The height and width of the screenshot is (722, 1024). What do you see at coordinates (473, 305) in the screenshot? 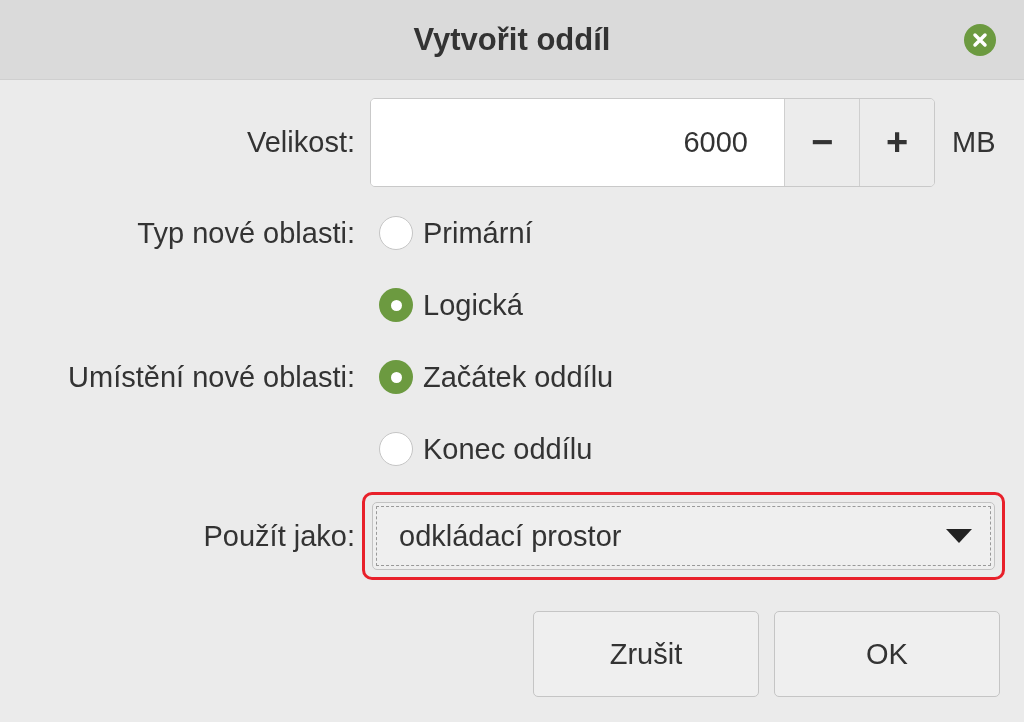
I see `radio-label: Logická` at bounding box center [473, 305].